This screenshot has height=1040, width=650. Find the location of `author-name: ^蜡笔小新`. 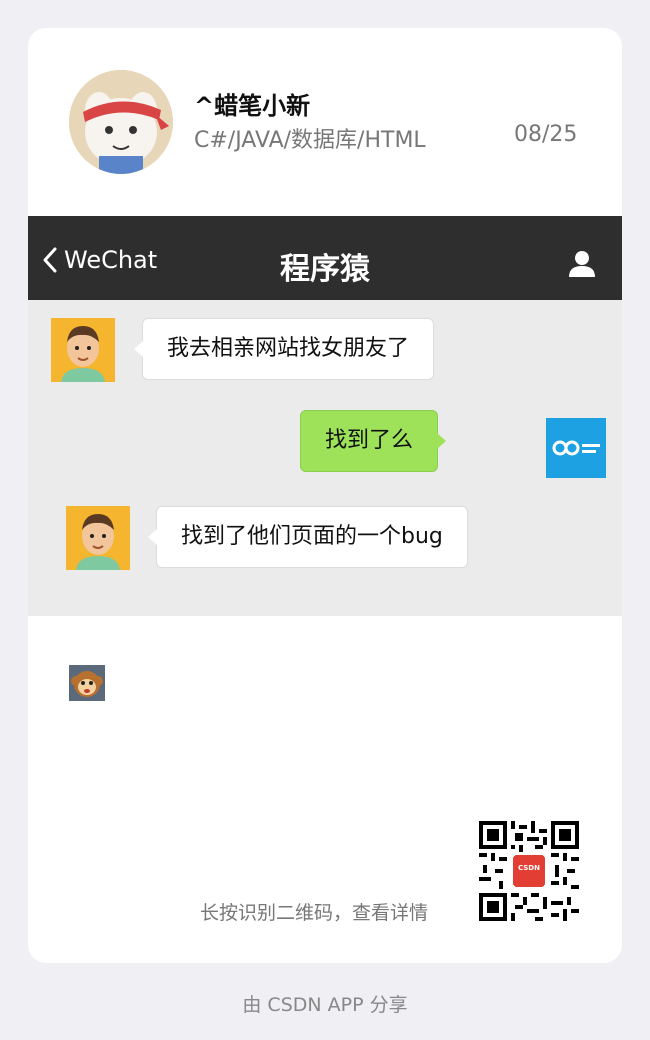

author-name: ^蜡笔小新 is located at coordinates (252, 103).